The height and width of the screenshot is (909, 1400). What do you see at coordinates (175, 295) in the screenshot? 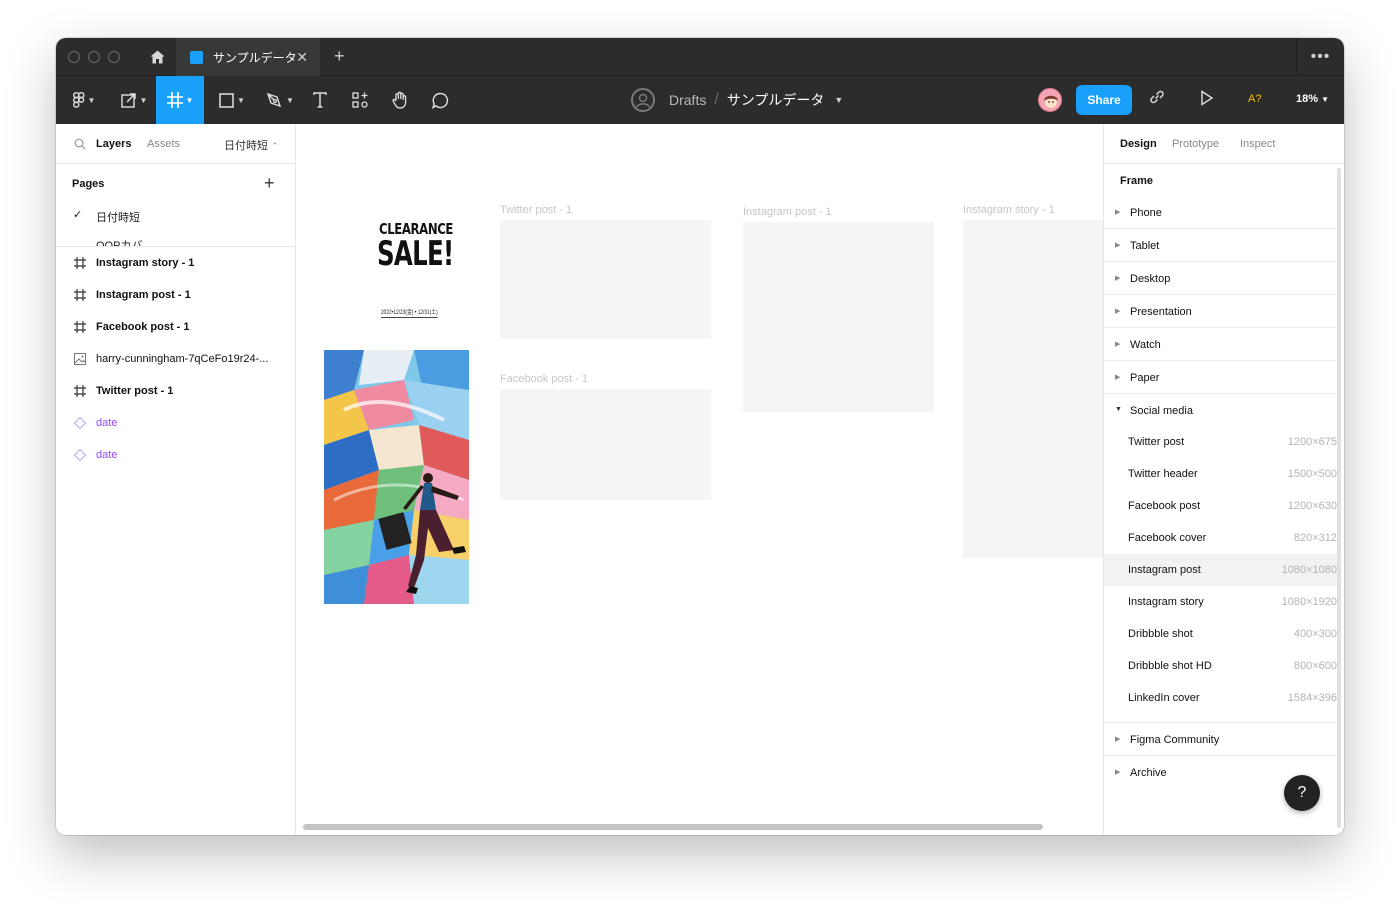
I see `layer-row: Instagram post - 1` at bounding box center [175, 295].